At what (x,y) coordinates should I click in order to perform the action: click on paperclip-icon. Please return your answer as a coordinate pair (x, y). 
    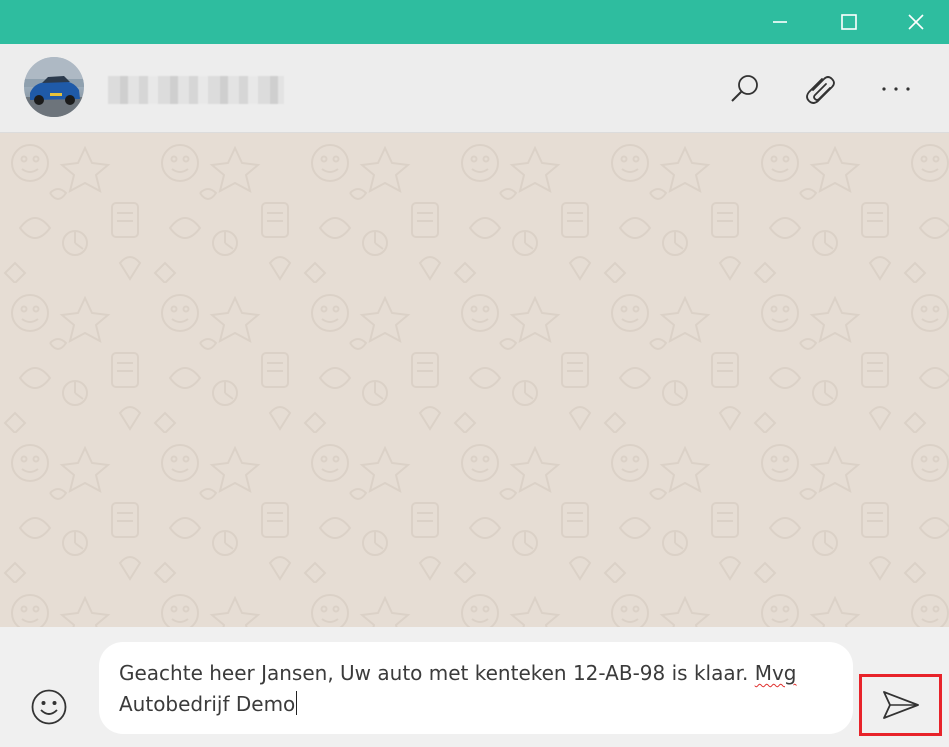
    Looking at the image, I should click on (820, 90).